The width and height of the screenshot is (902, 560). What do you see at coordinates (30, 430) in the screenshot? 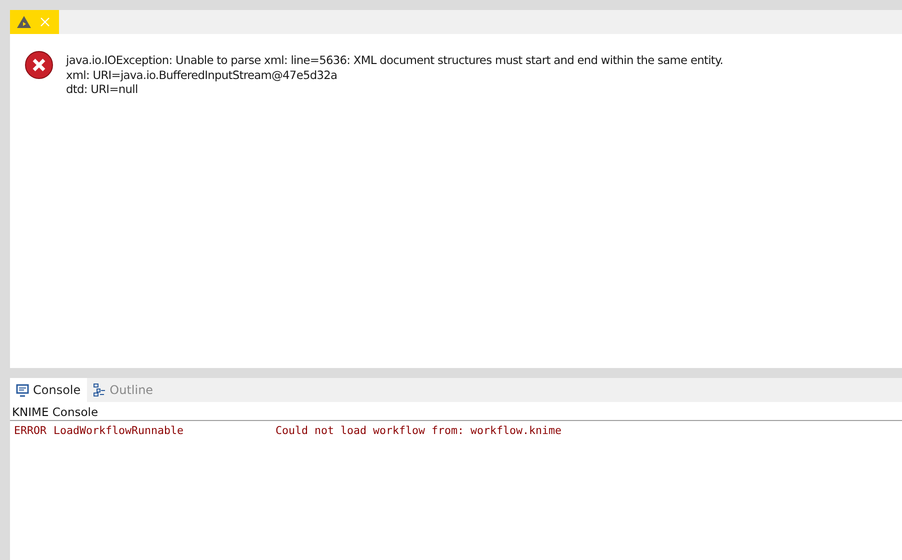
I see `log-level: ERROR` at bounding box center [30, 430].